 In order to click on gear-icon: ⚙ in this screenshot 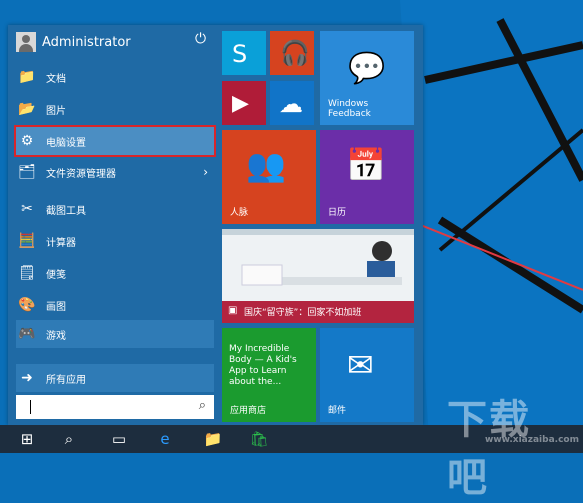, I will do `click(27, 141)`.